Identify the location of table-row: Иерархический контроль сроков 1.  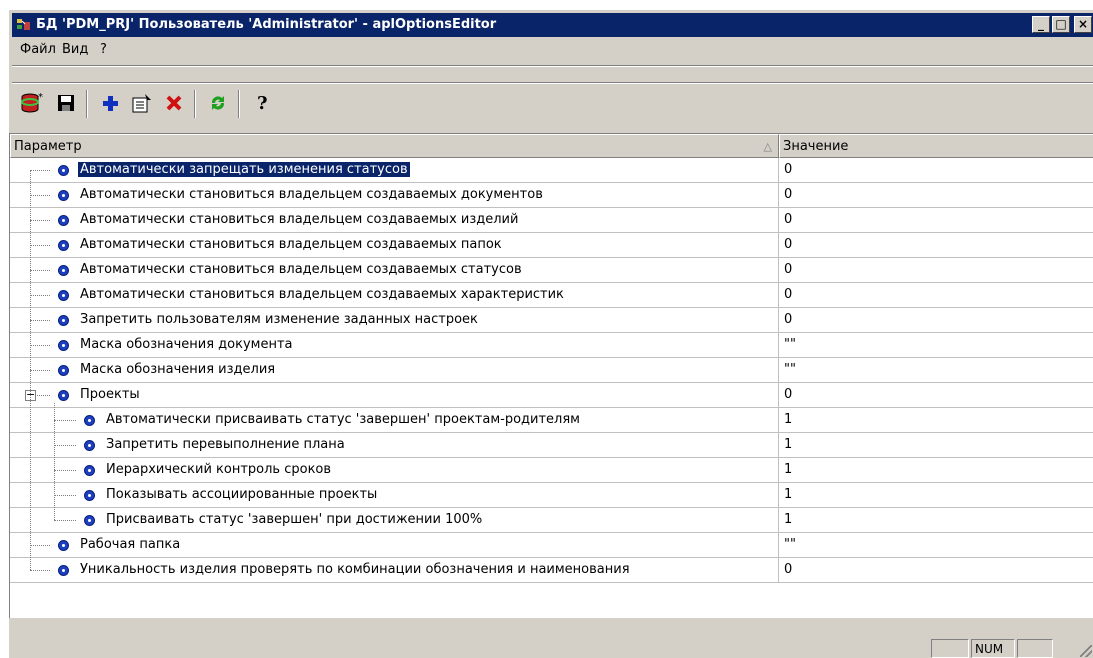
(551, 470).